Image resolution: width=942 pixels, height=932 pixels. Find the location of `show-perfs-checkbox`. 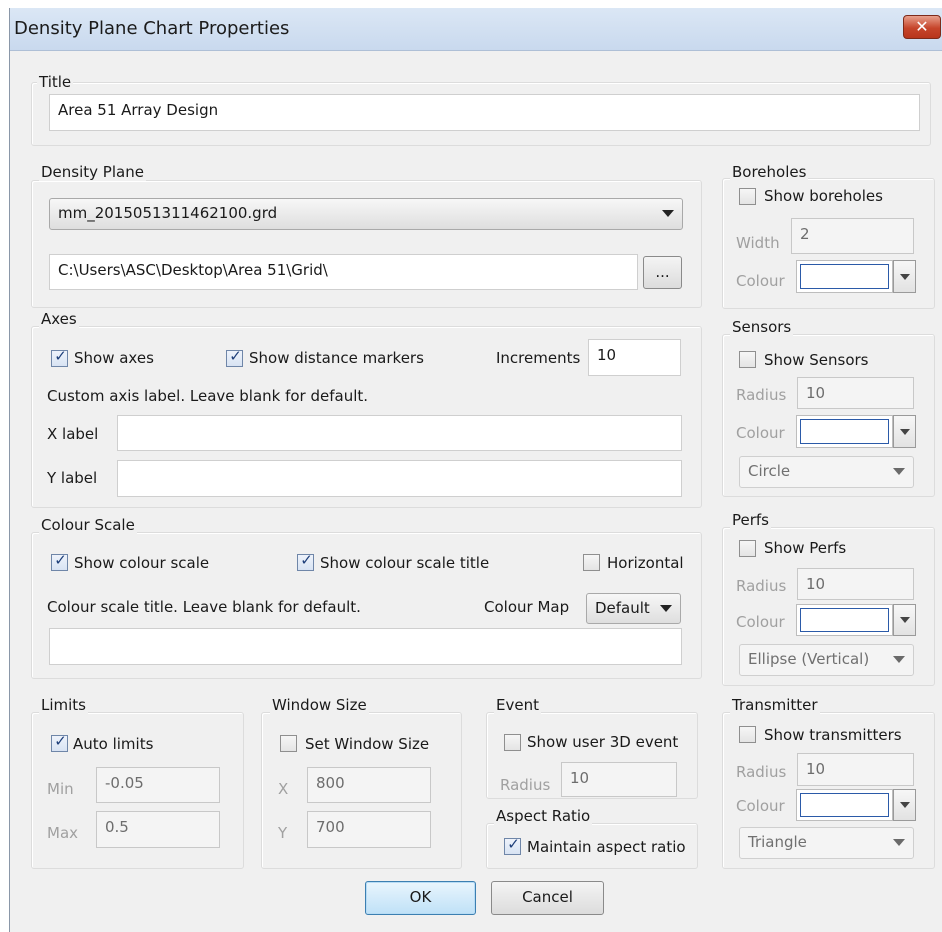

show-perfs-checkbox is located at coordinates (747, 548).